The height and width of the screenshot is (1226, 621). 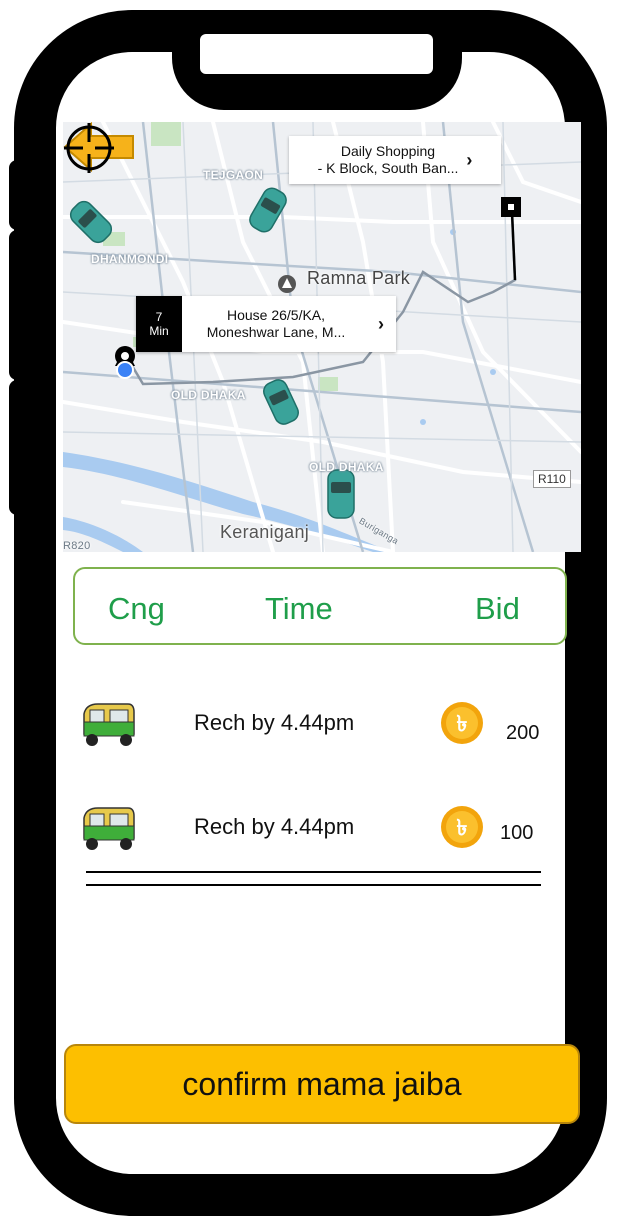 What do you see at coordinates (322, 1084) in the screenshot?
I see `confirm-button: confirm mama jaiba` at bounding box center [322, 1084].